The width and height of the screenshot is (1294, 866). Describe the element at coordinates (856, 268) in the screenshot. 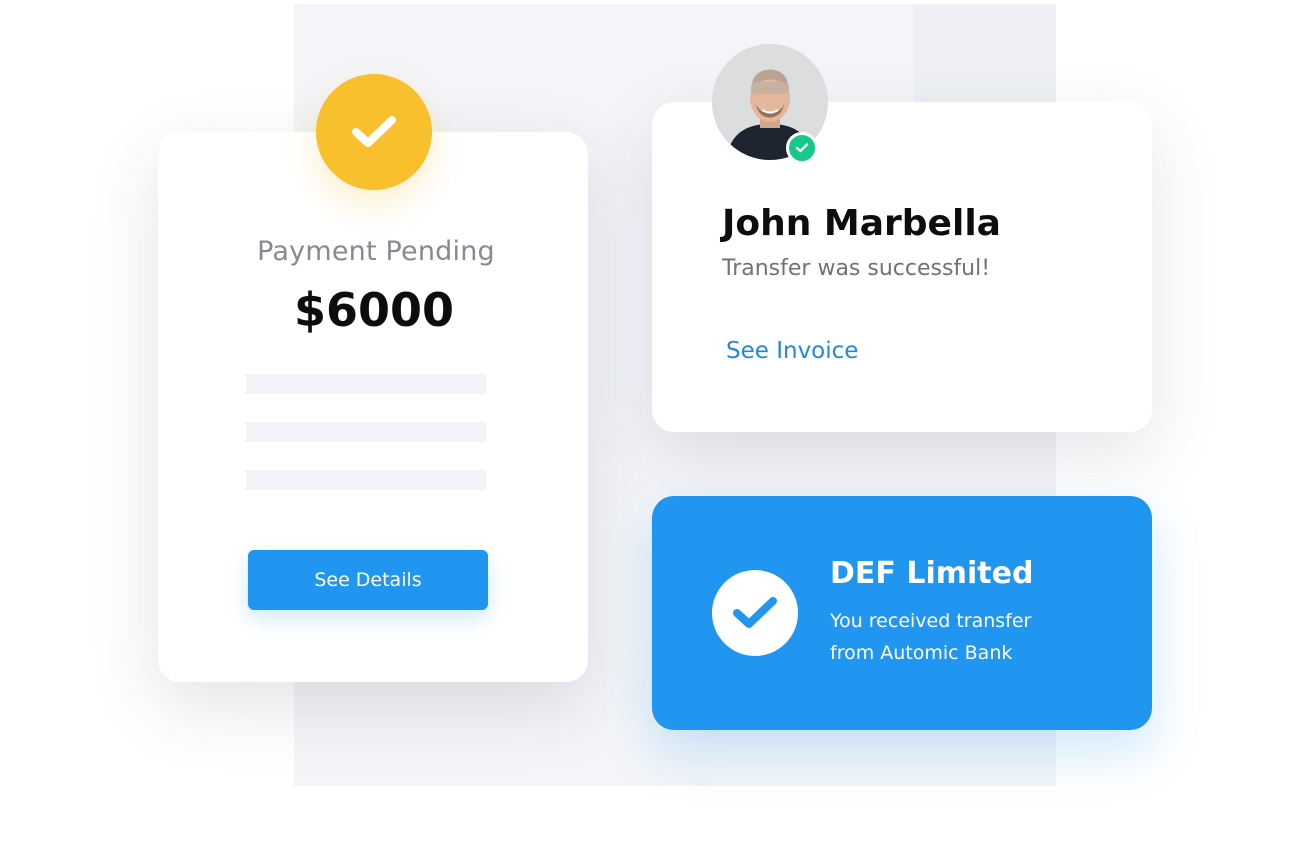

I see `transfer-status-message: Transfer was successful!` at that location.